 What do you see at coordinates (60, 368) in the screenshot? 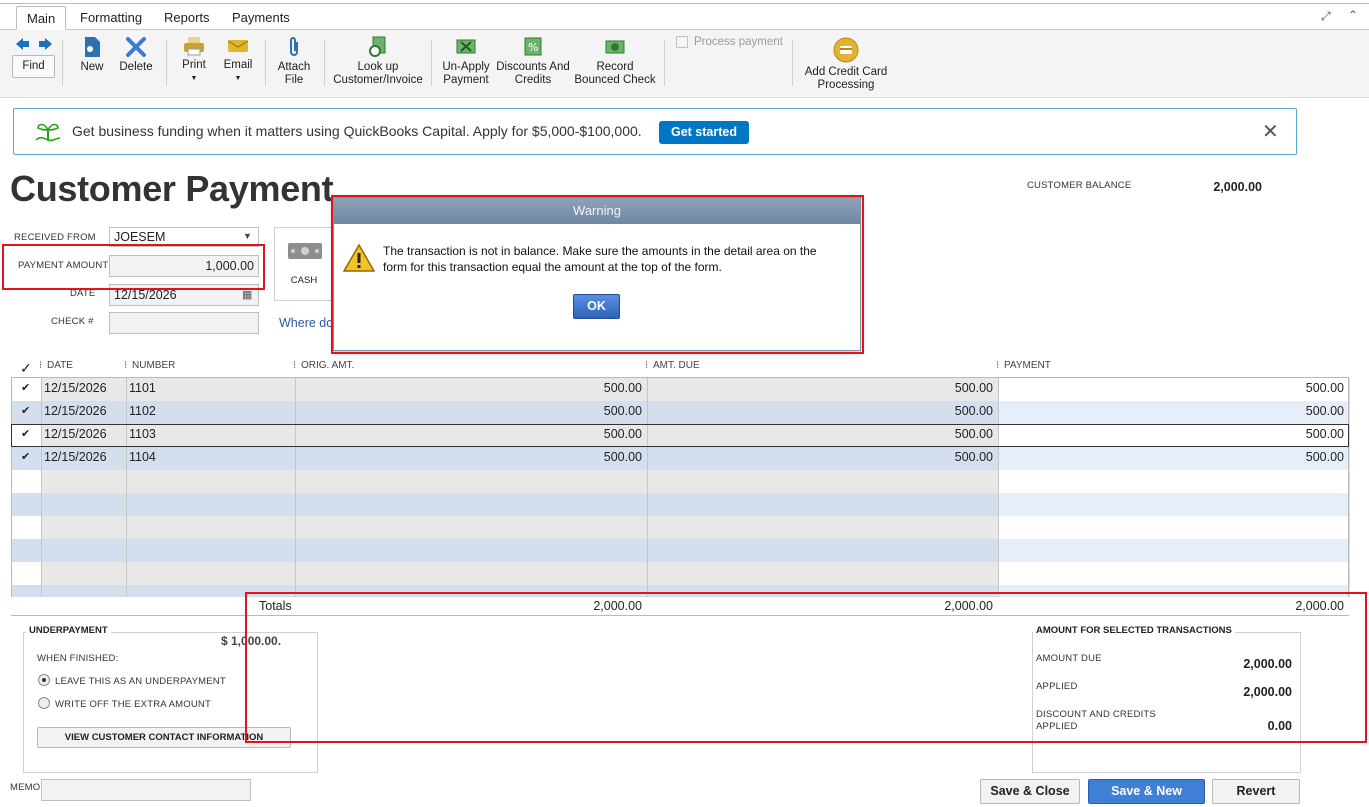
I see `column-header-date: DATE` at bounding box center [60, 368].